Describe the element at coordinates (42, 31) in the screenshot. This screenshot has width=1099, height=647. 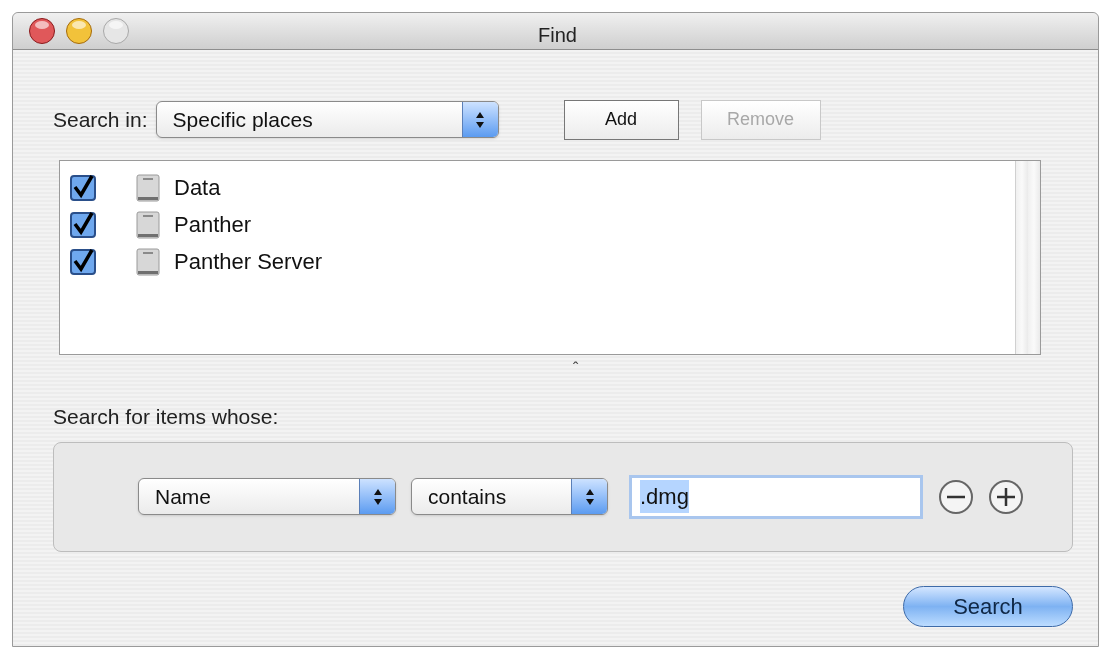
I see `close-button` at that location.